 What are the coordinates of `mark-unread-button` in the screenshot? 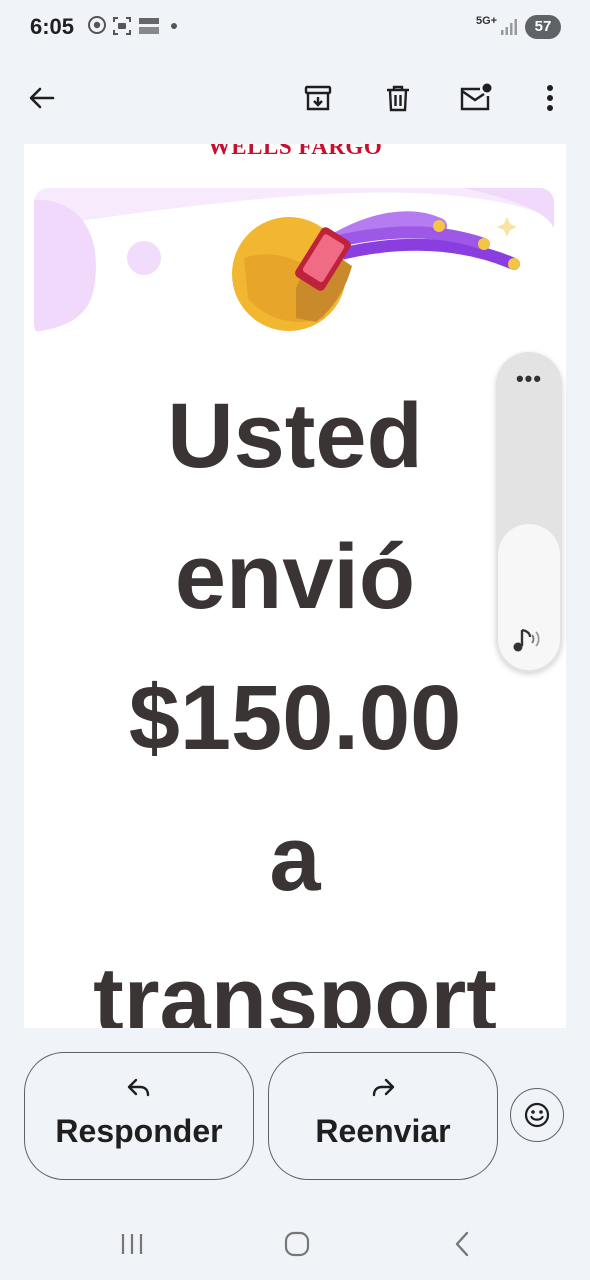 It's located at (476, 98).